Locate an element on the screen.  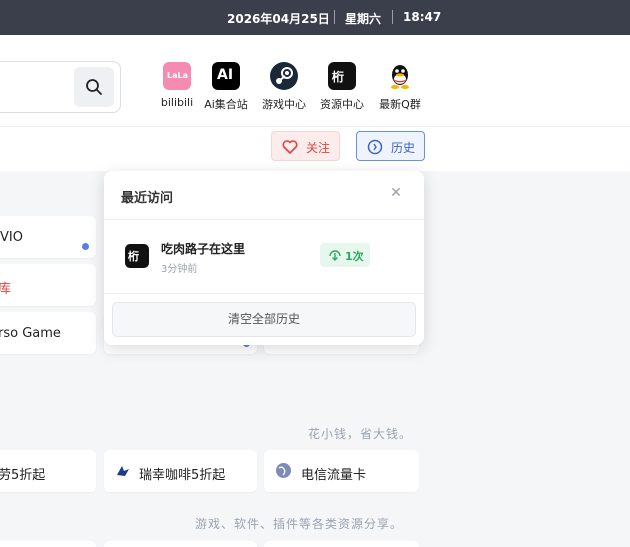
card-label: 库 is located at coordinates (6, 289).